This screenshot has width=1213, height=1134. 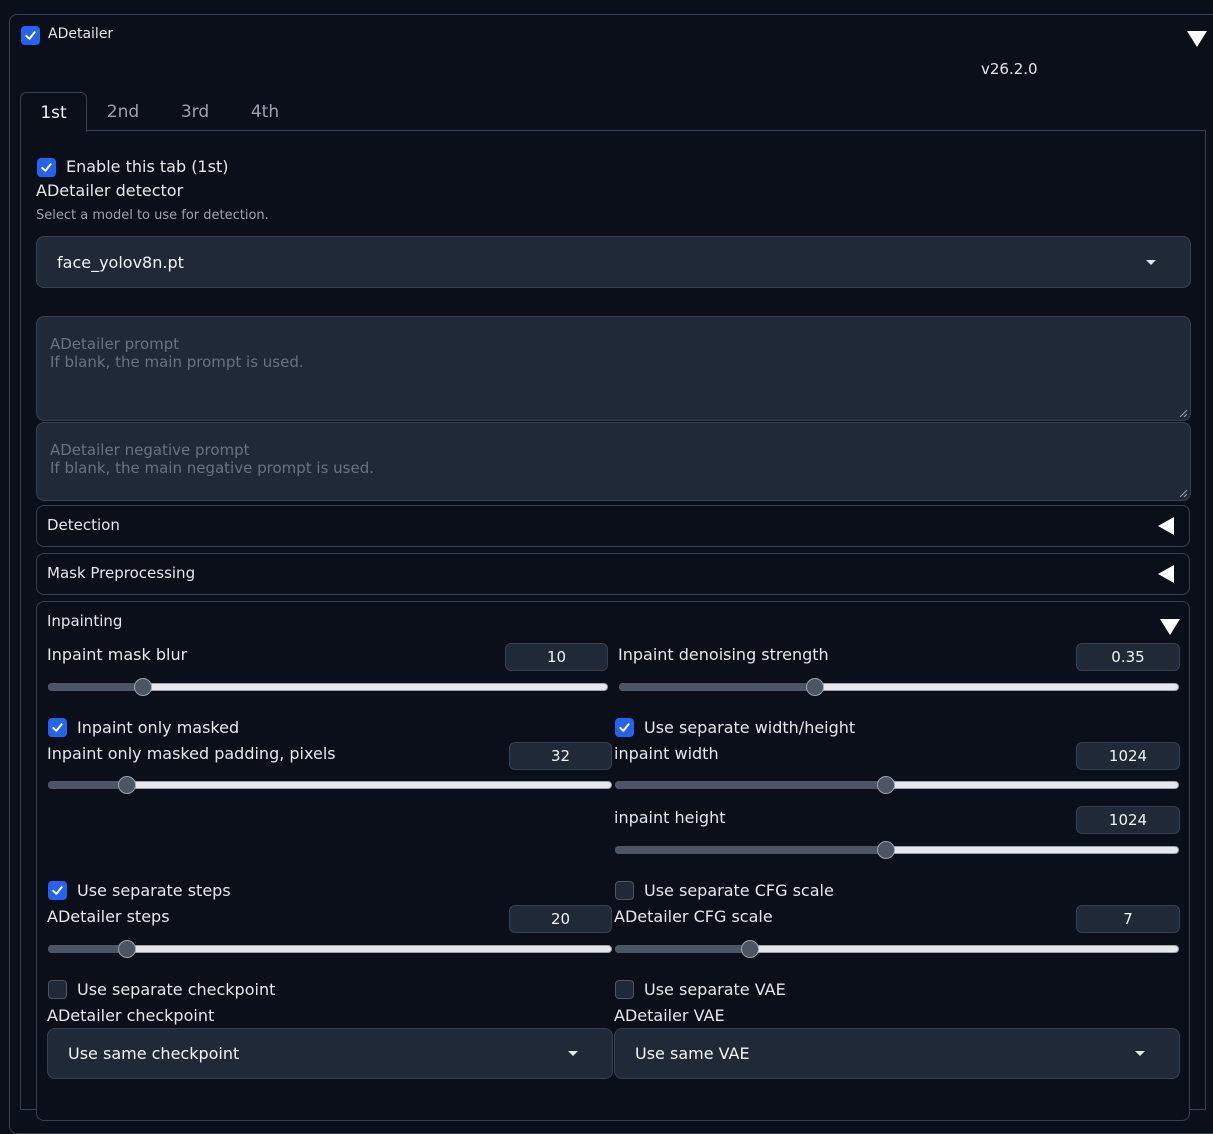 What do you see at coordinates (147, 166) in the screenshot?
I see `enable-tab-label: Enable this tab (1st)` at bounding box center [147, 166].